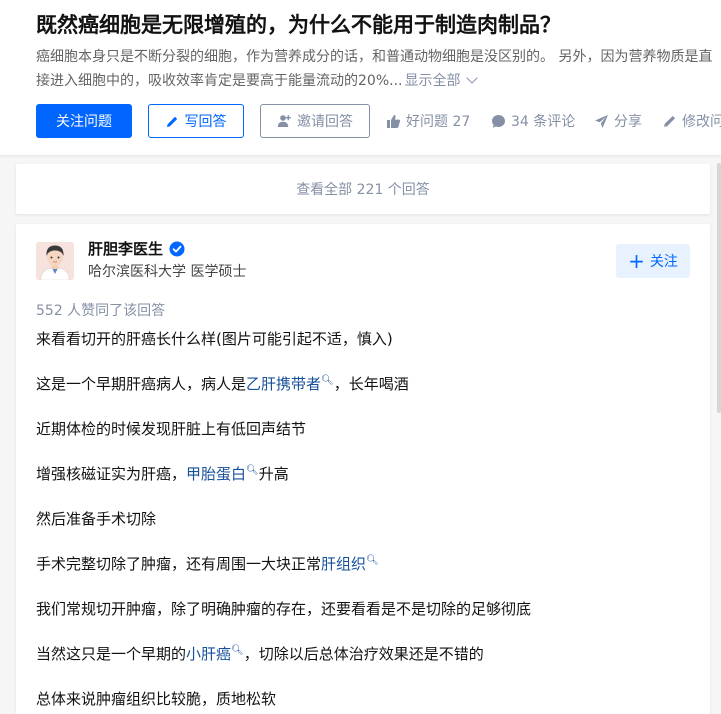 This screenshot has height=714, width=721. I want to click on follow-question-button: 关注问题, so click(84, 121).